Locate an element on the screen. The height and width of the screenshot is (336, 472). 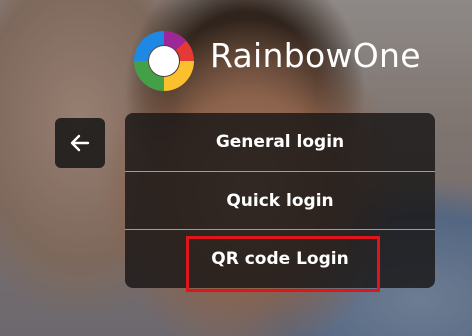
qr-code-login-label: QR code Login is located at coordinates (280, 258).